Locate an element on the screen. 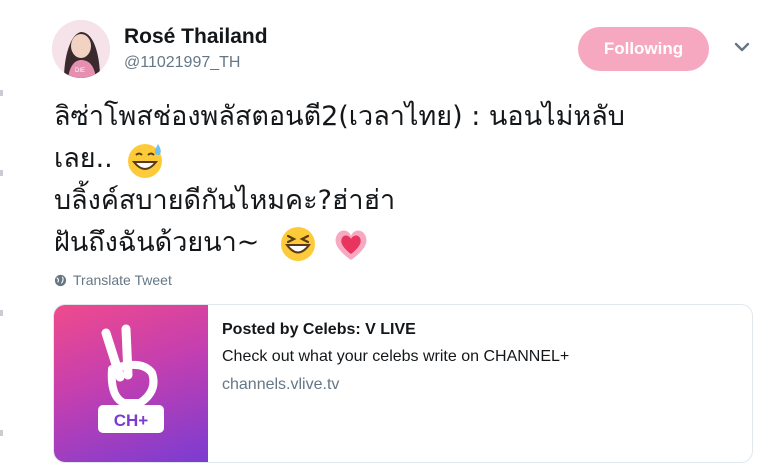 This screenshot has width=776, height=473. user-handle: @11021997_TH is located at coordinates (182, 63).